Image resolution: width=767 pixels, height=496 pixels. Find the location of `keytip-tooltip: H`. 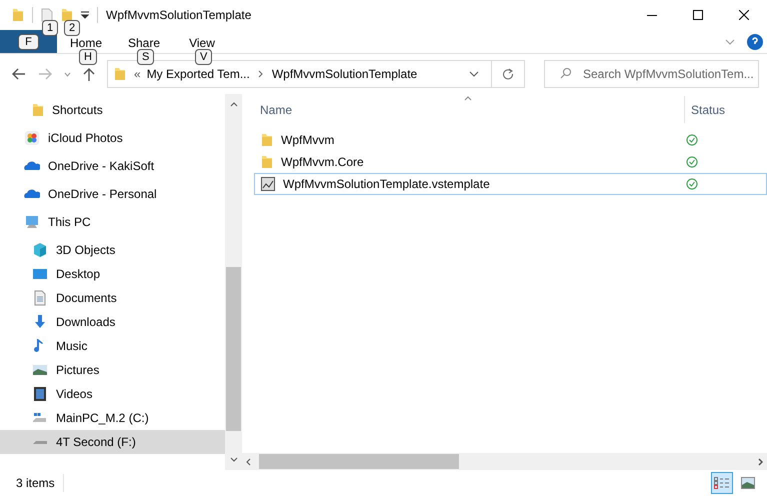

keytip-tooltip: H is located at coordinates (88, 57).